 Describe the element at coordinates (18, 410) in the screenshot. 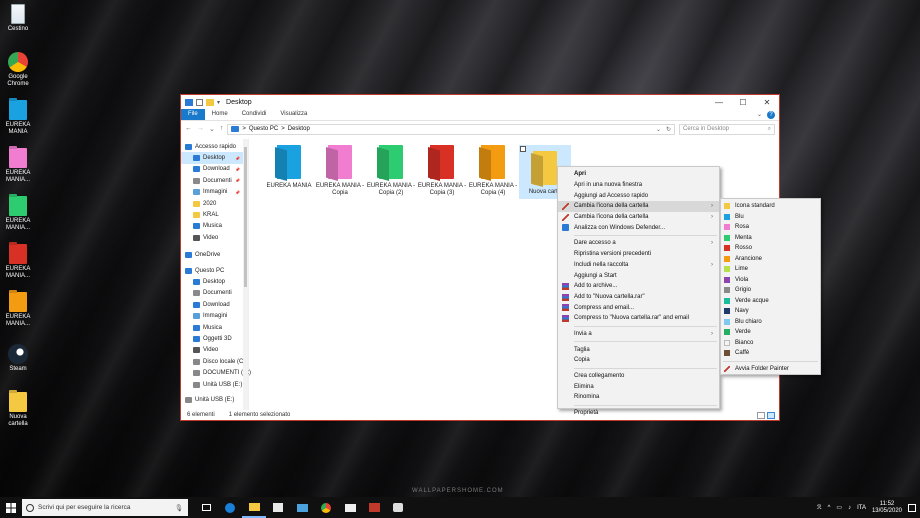

I see `desktop-shortcut: Nuova cartella` at that location.